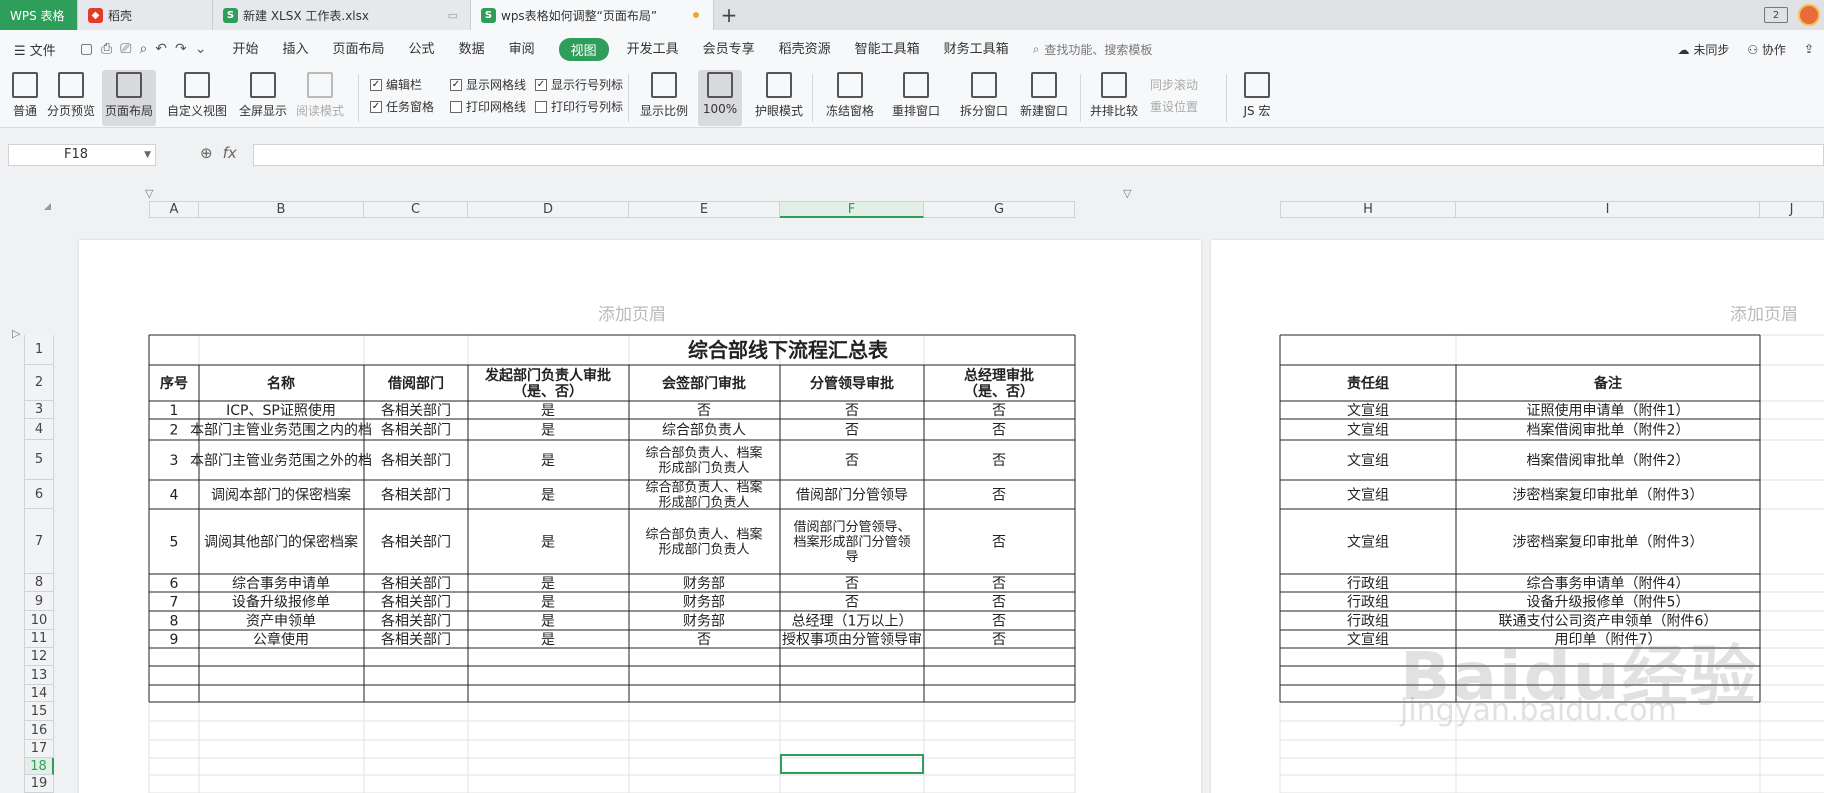 Image resolution: width=1824 pixels, height=793 pixels. Describe the element at coordinates (916, 98) in the screenshot. I see `ribbon-button-10: 重排窗口` at that location.